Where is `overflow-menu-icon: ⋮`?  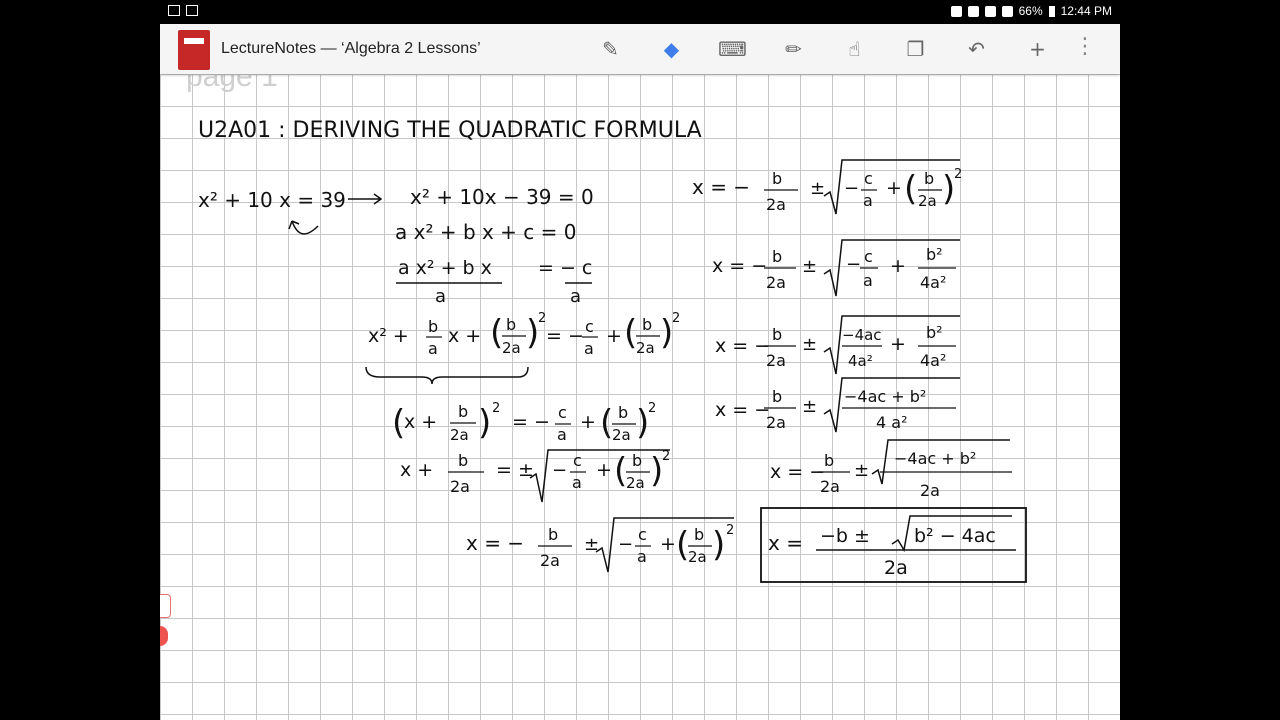
overflow-menu-icon: ⋮ is located at coordinates (1085, 47).